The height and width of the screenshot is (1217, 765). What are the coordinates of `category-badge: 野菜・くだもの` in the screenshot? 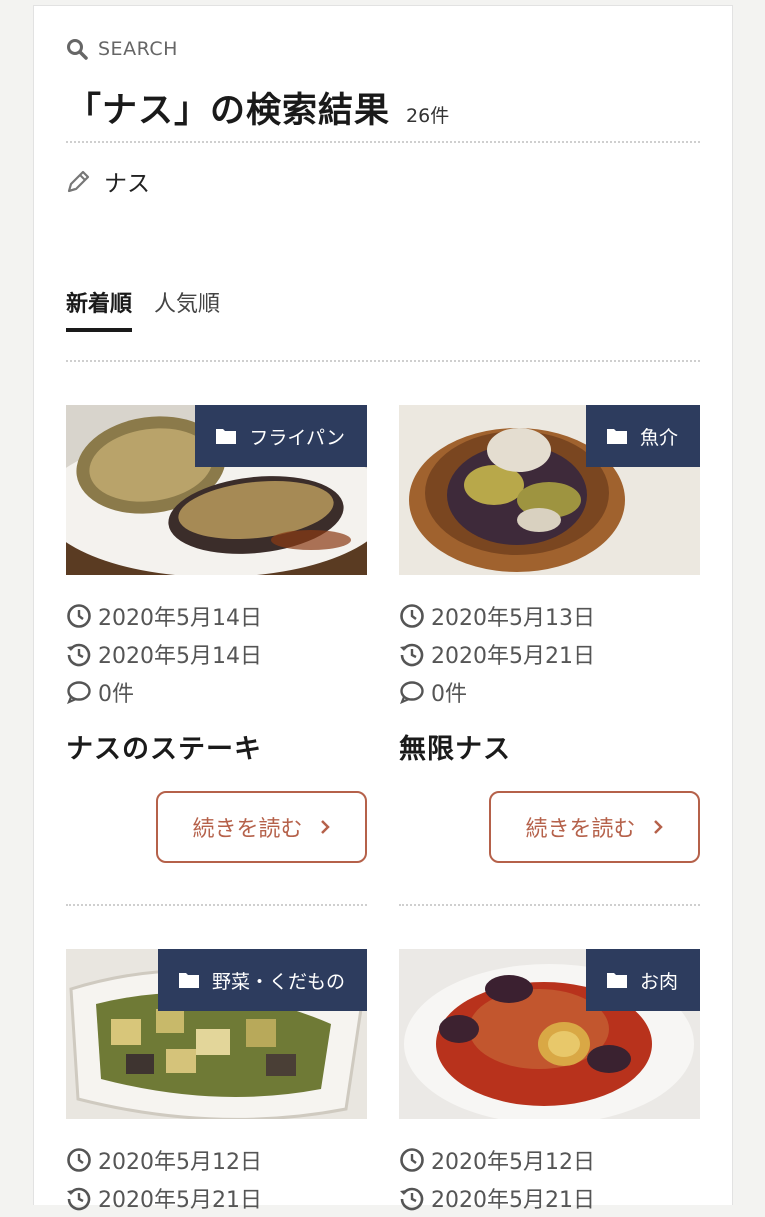 It's located at (262, 980).